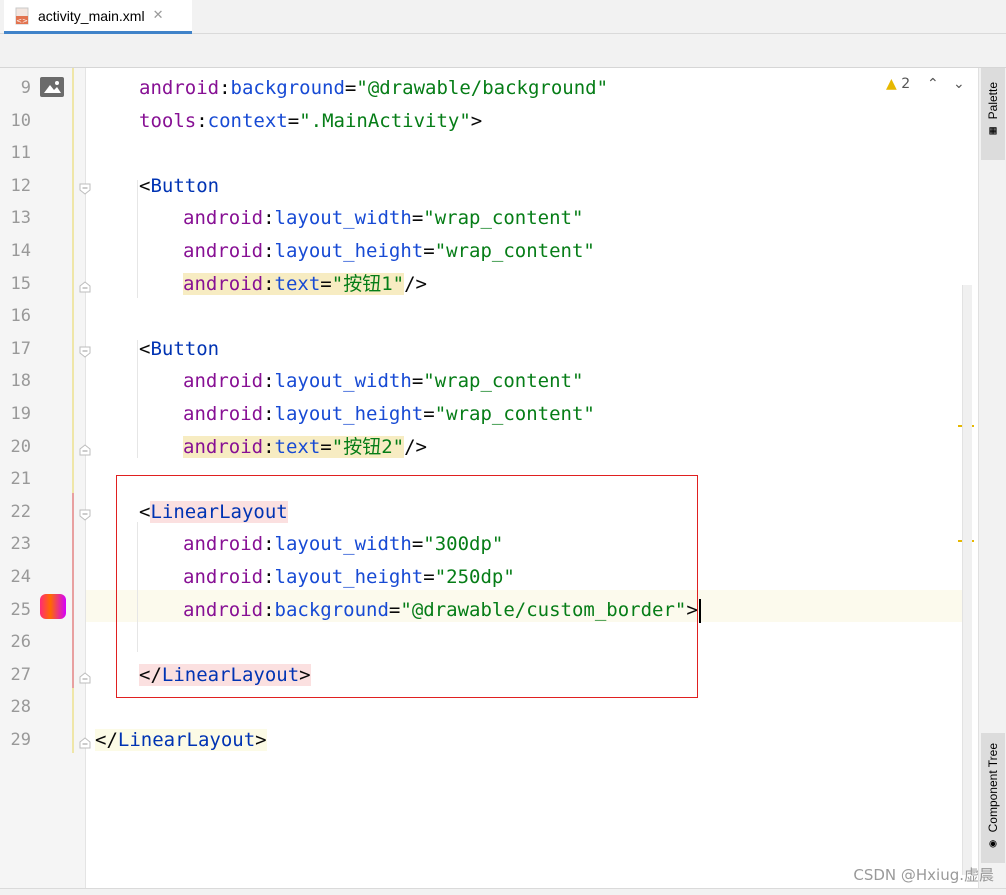 This screenshot has width=1006, height=895. Describe the element at coordinates (906, 84) in the screenshot. I see `warning-count: 2` at that location.